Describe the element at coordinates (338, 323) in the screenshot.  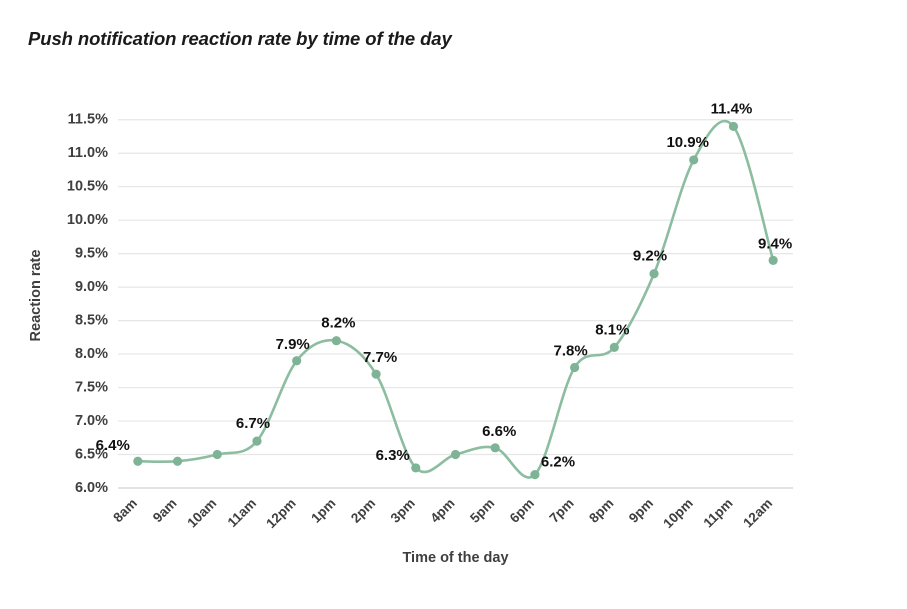
I see `data-point-label: 8.2%` at that location.